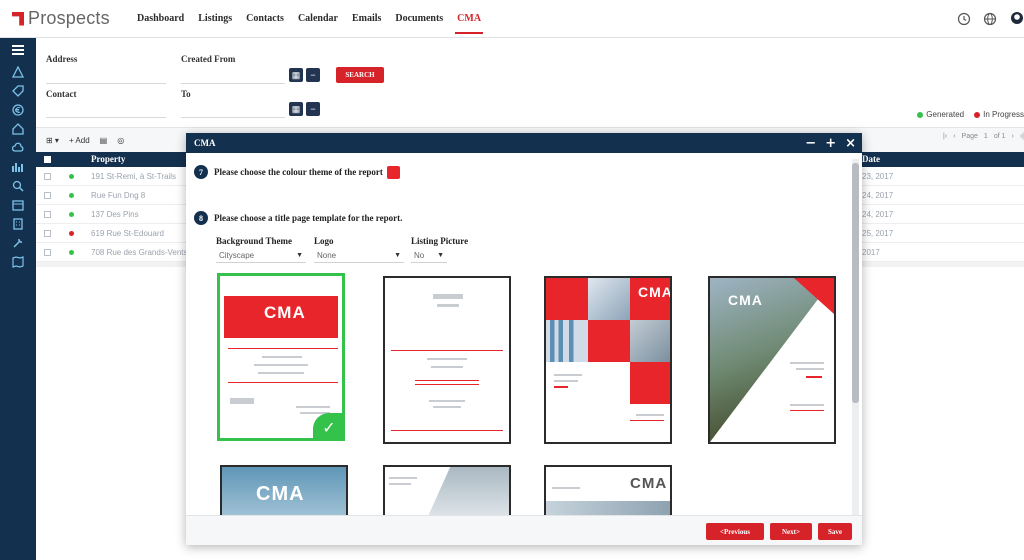 The height and width of the screenshot is (560, 1024). What do you see at coordinates (79, 140) in the screenshot?
I see `add-button: + Add` at bounding box center [79, 140].